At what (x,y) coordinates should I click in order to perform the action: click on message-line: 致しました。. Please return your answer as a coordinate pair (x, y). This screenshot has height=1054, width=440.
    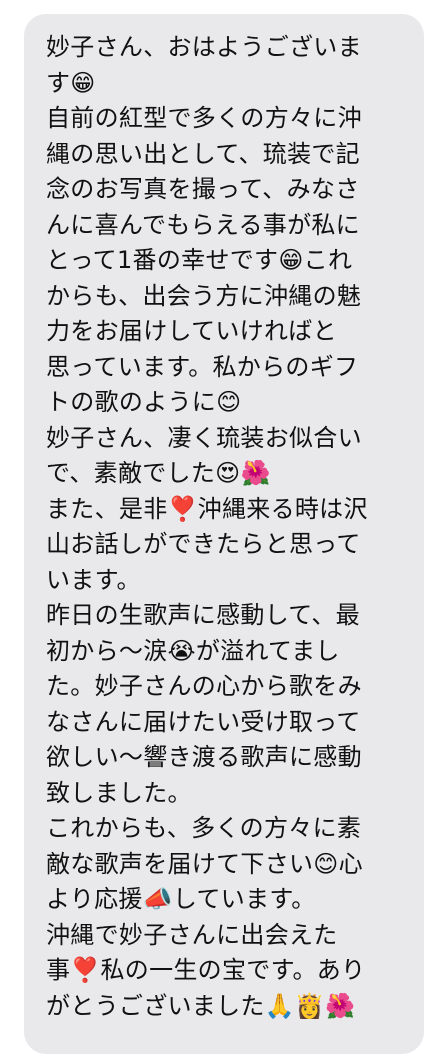
    Looking at the image, I should click on (119, 792).